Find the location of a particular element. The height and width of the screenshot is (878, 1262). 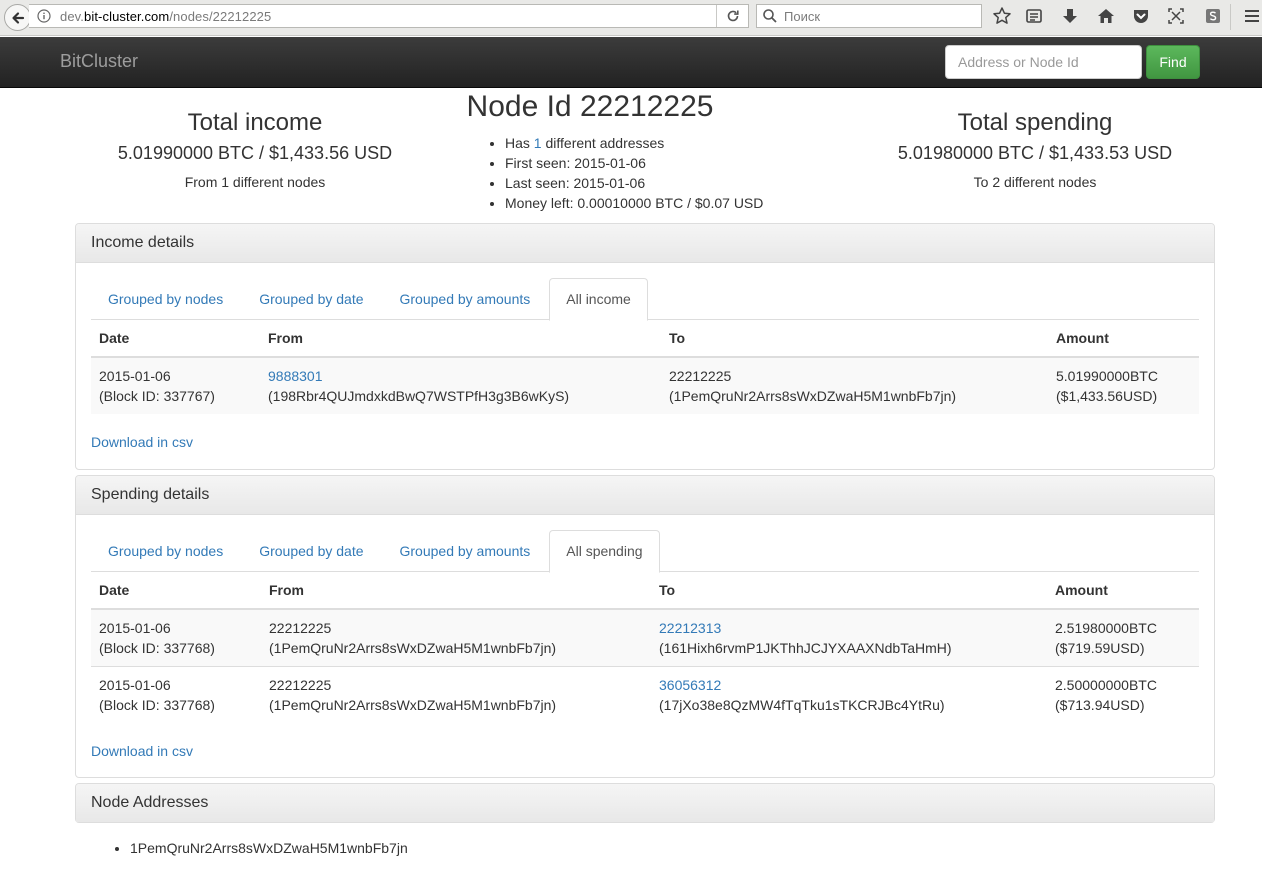

info-icon is located at coordinates (44, 16).